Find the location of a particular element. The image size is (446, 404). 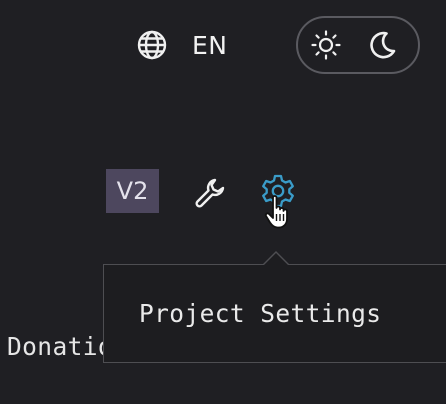

settings-gear-icon is located at coordinates (278, 191).